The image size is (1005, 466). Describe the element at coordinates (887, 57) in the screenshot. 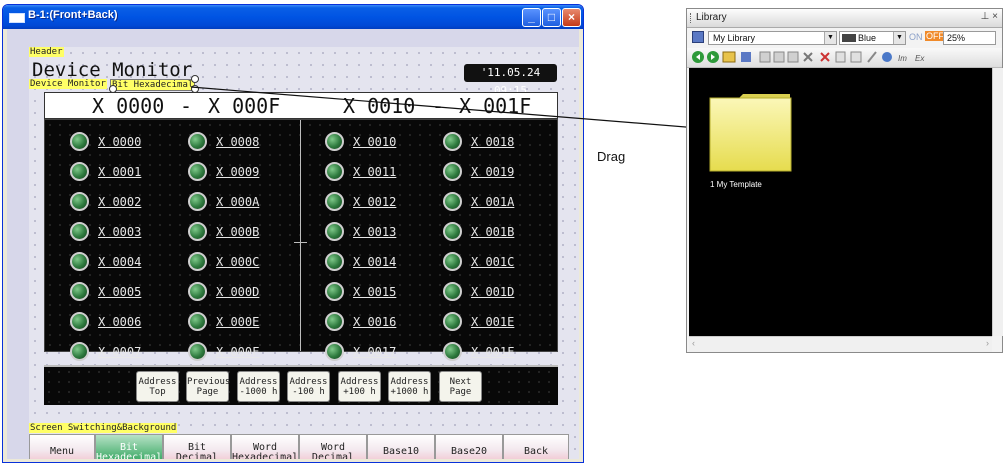

I see `info-icon` at that location.